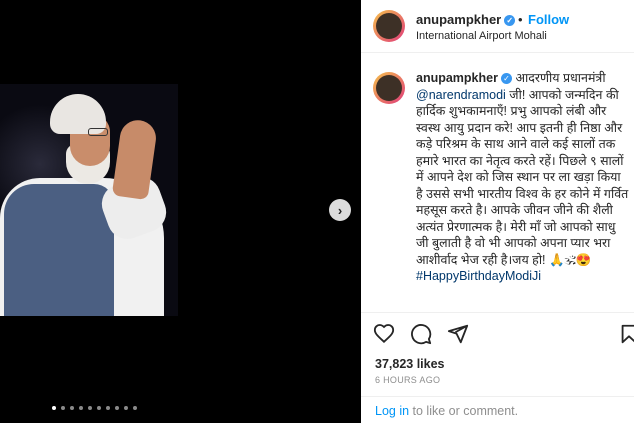  What do you see at coordinates (421, 334) in the screenshot?
I see `comment-icon` at bounding box center [421, 334].